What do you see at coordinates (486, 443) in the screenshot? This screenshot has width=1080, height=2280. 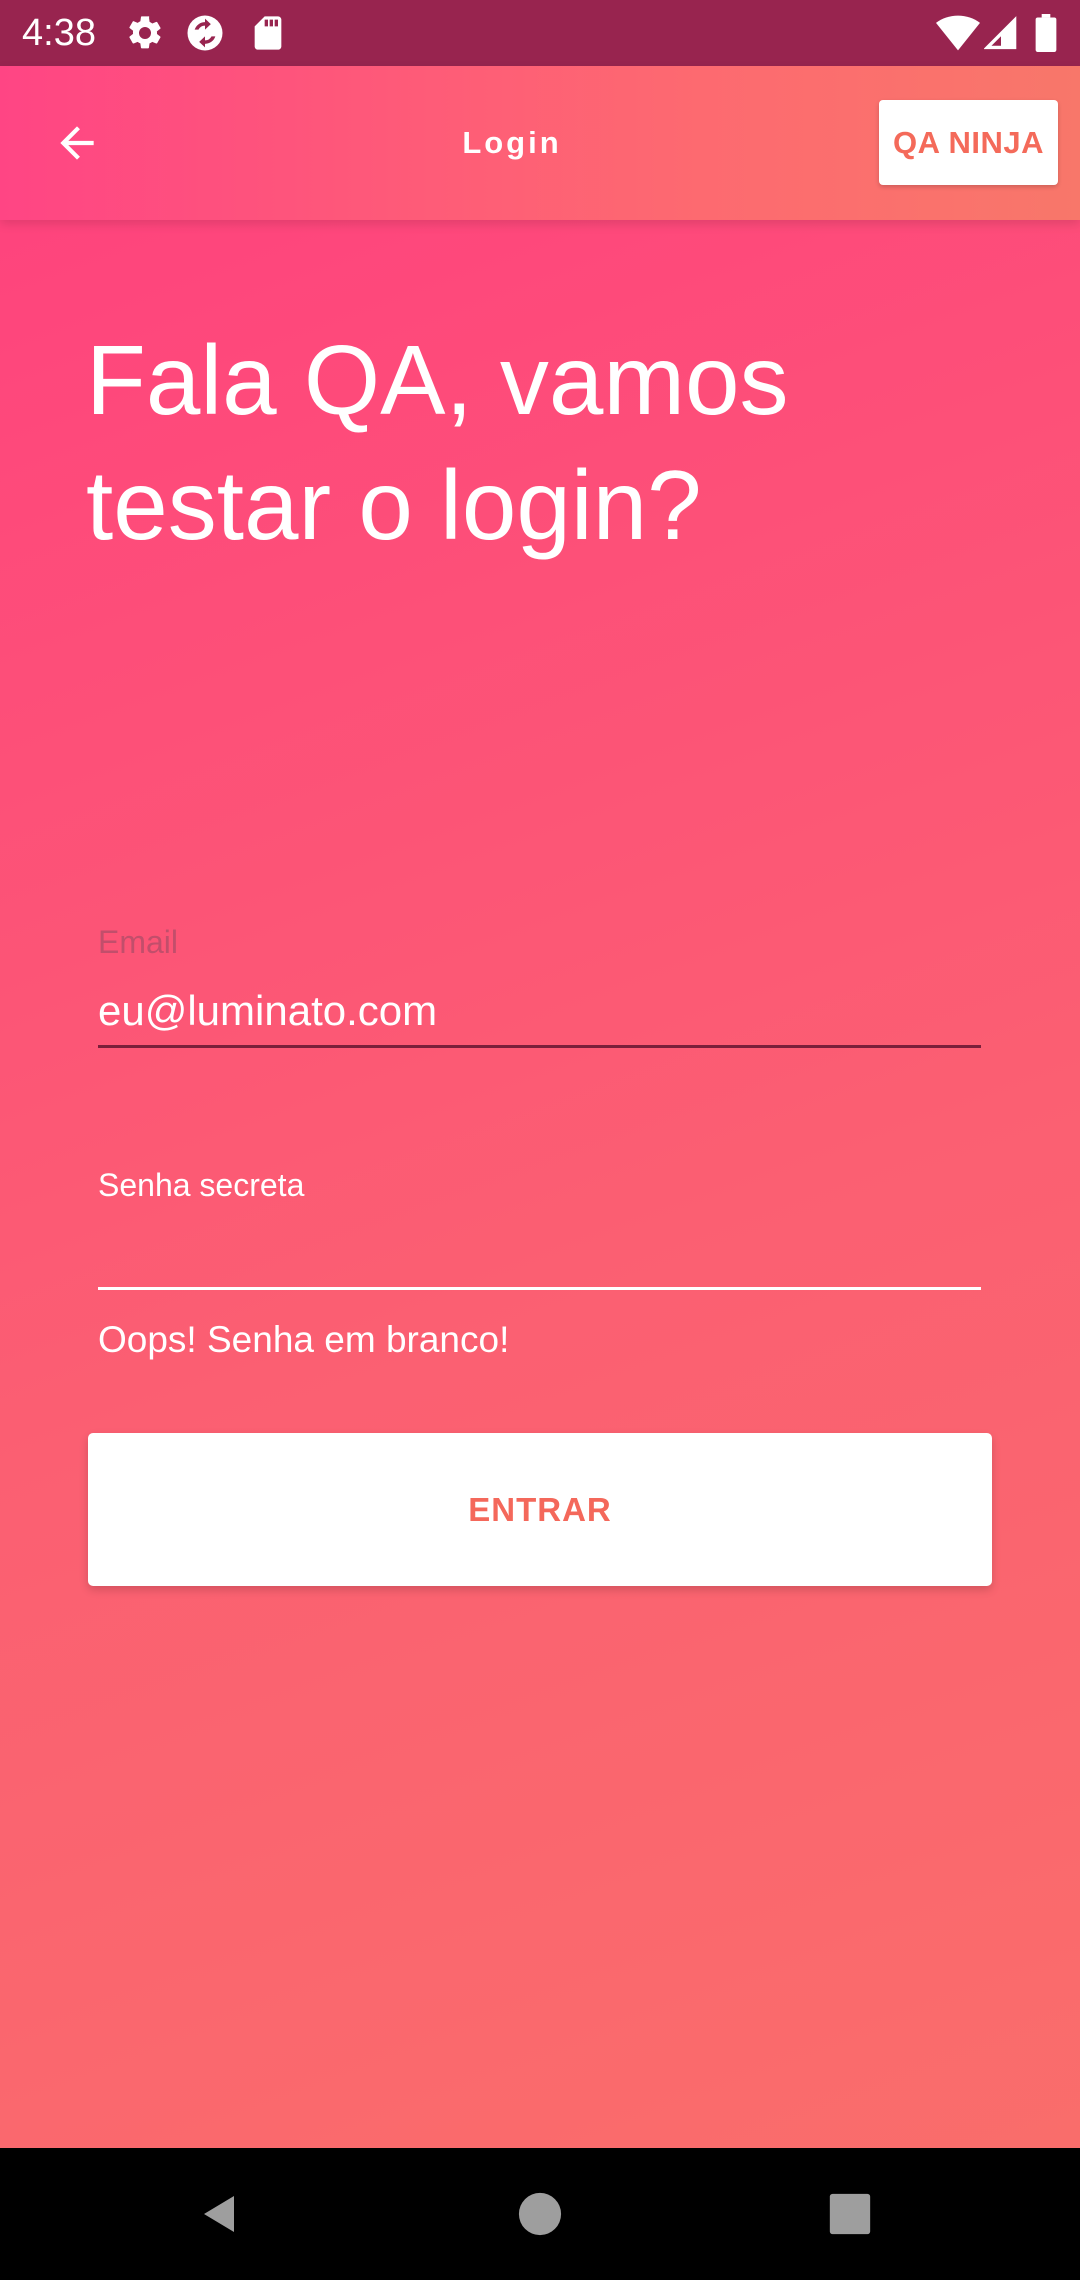 I see `headline: Fala QA, vamos testar o login?` at bounding box center [486, 443].